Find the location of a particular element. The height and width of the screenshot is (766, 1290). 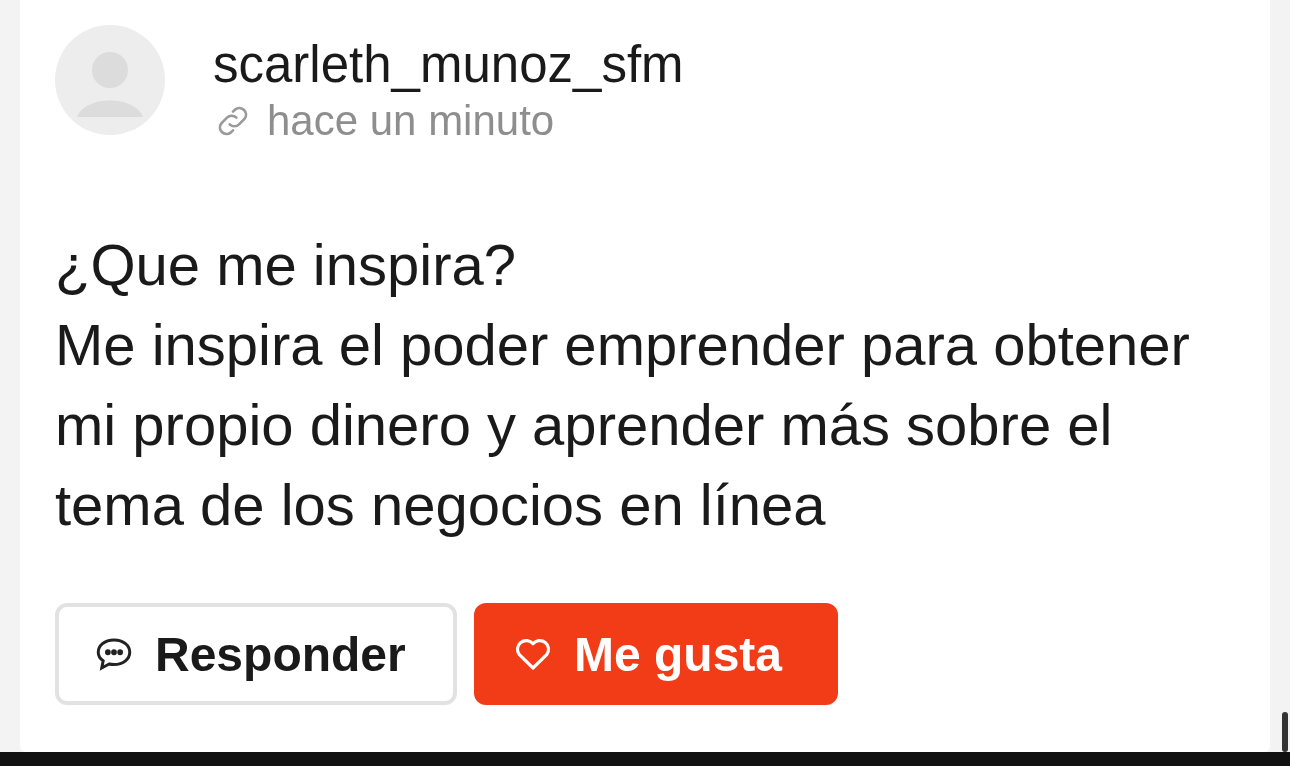

post-title: ¿Que me inspira? is located at coordinates (286, 265).